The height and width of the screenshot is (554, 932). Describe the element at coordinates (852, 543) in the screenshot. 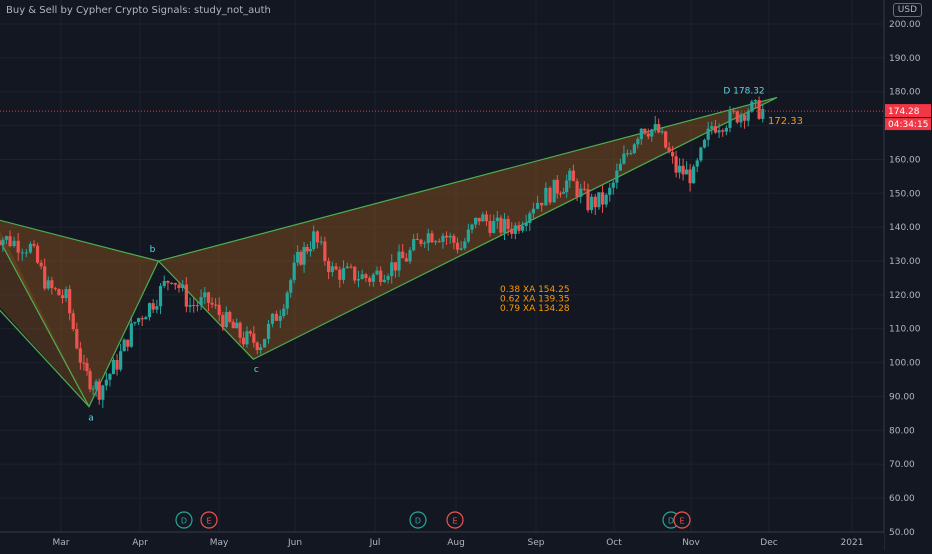

I see `time-tick-label: 2021` at that location.